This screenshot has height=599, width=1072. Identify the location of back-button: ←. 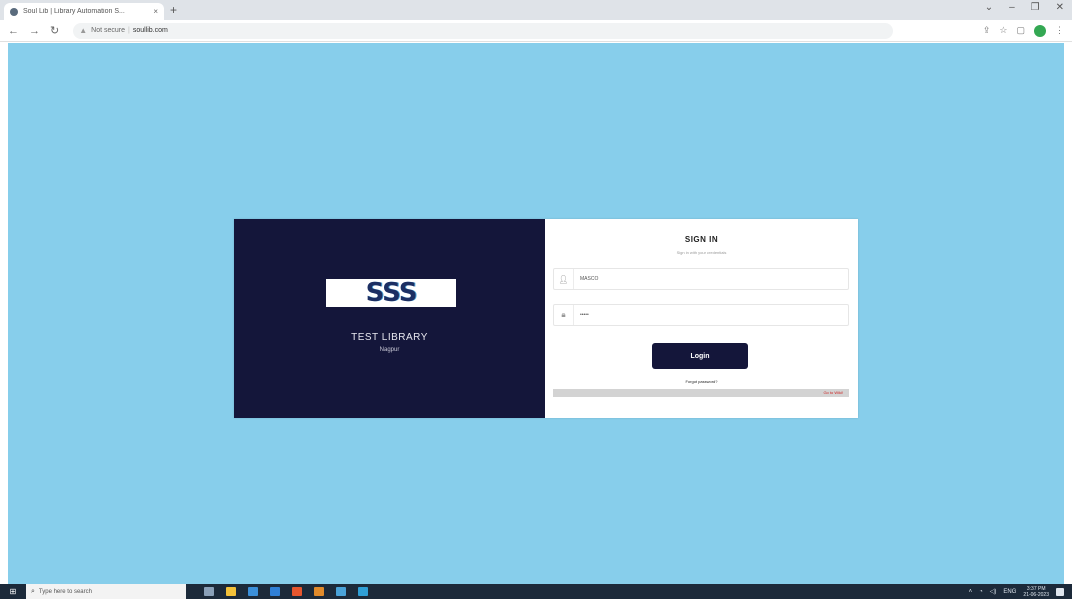
(13, 31).